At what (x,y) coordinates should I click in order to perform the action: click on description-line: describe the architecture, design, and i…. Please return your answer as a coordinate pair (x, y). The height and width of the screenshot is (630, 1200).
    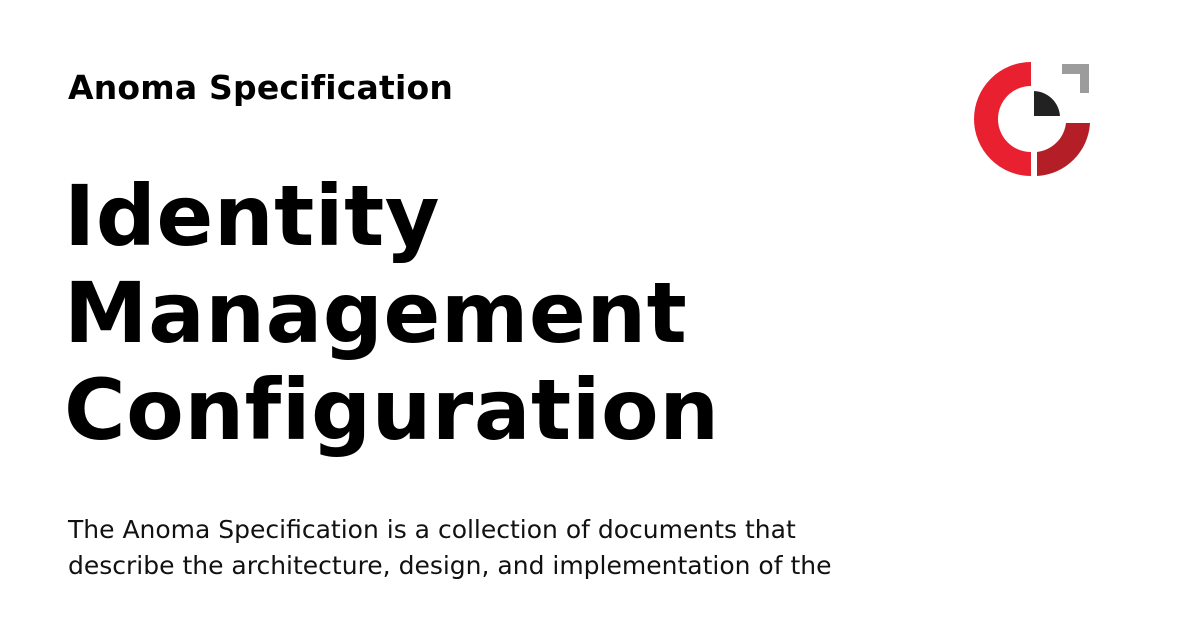
    Looking at the image, I should click on (450, 565).